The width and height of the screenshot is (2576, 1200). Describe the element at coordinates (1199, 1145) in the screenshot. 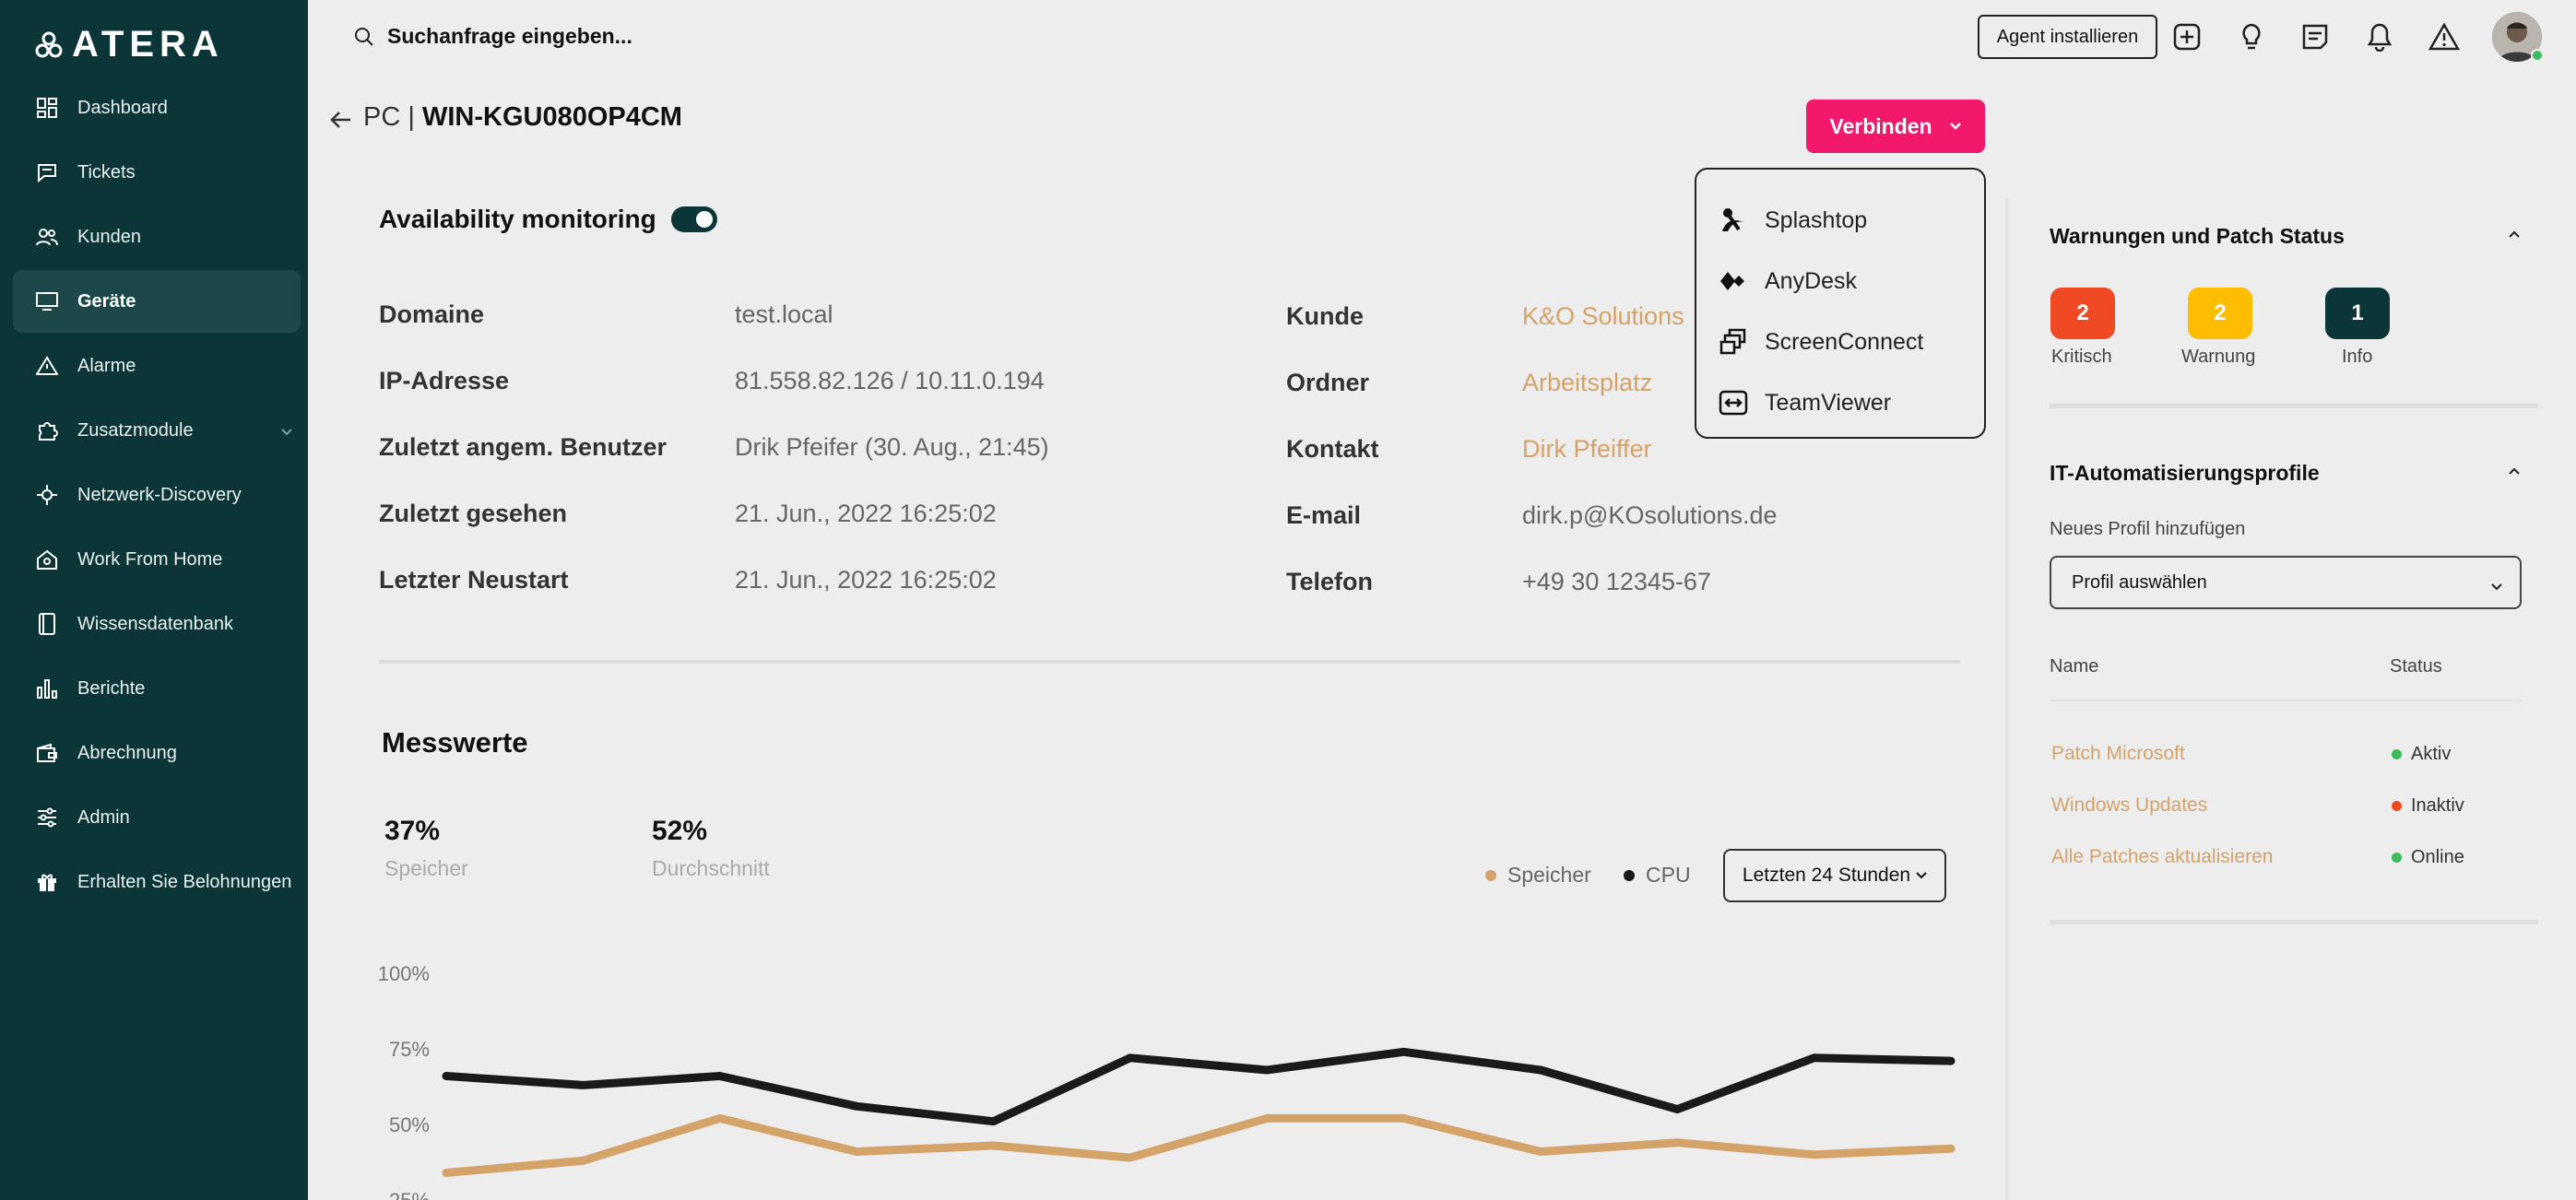

I see `series-line-speicher` at that location.